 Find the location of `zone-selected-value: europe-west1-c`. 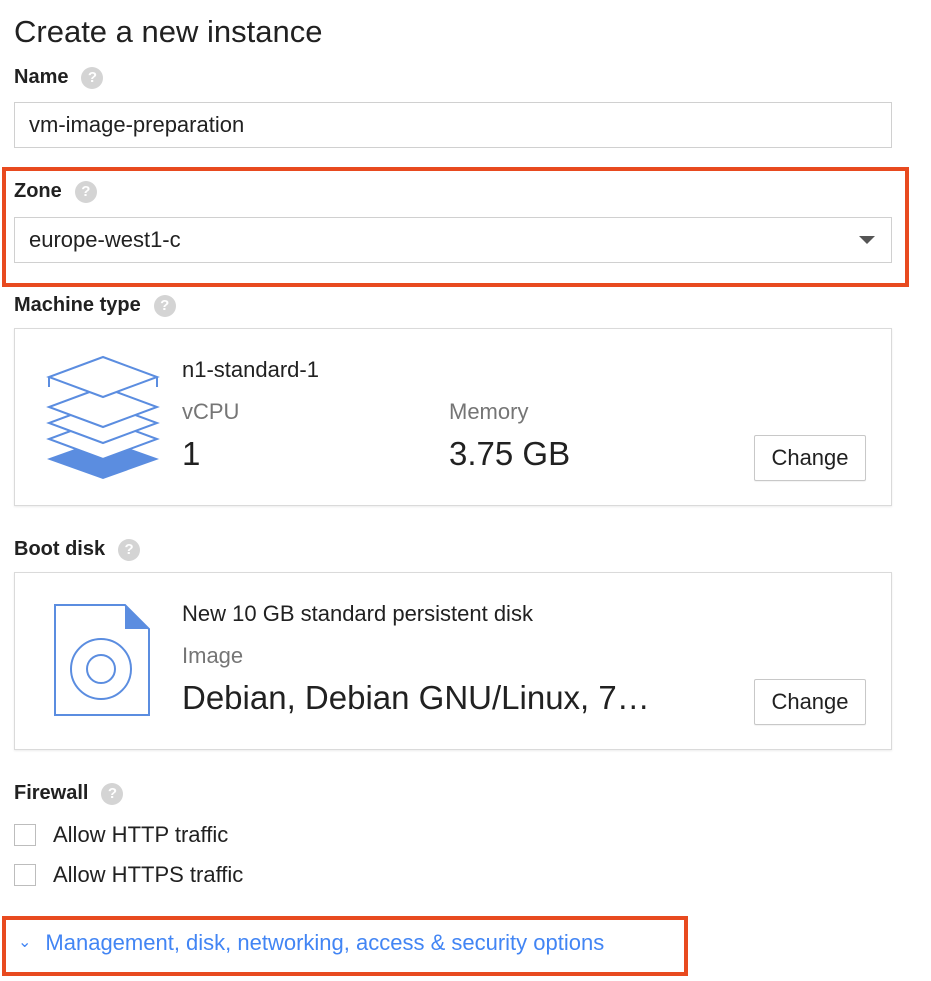

zone-selected-value: europe-west1-c is located at coordinates (105, 239).